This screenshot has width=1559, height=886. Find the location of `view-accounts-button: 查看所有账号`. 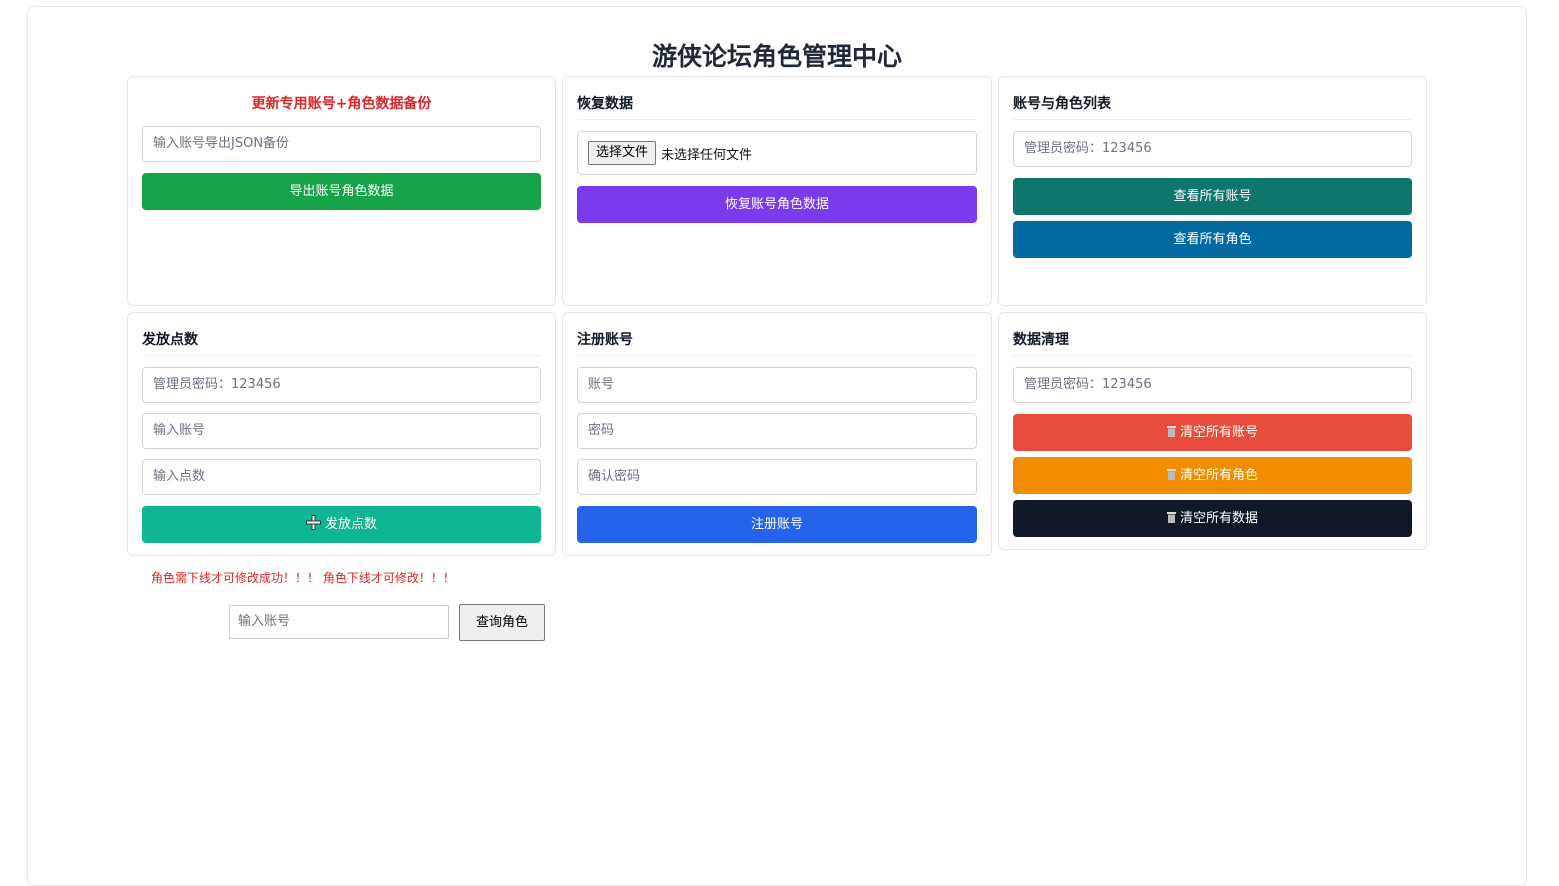

view-accounts-button: 查看所有账号 is located at coordinates (1212, 196).